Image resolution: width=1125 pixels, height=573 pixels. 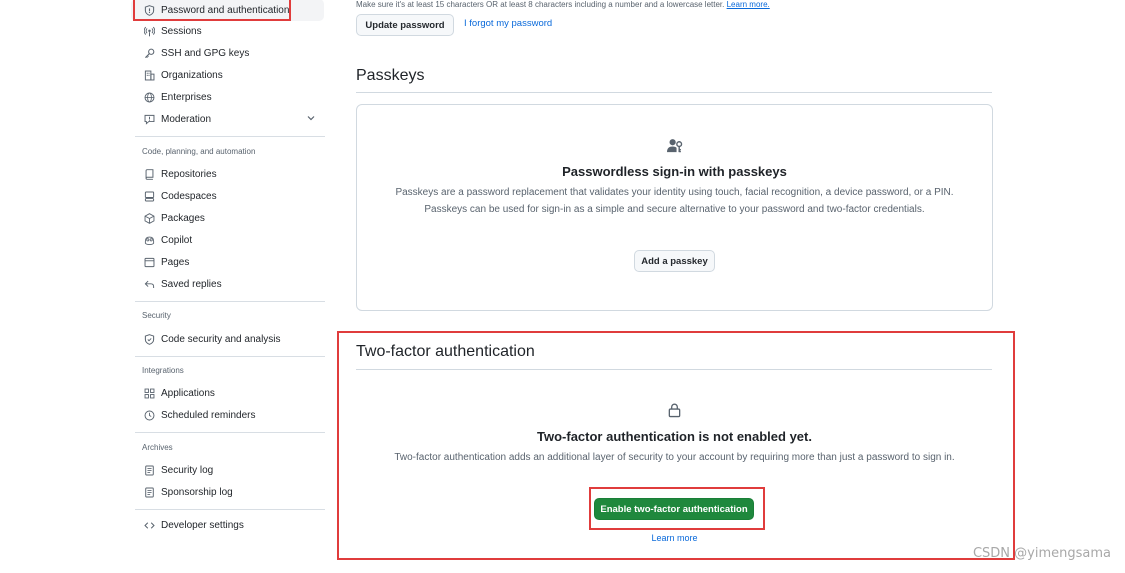 What do you see at coordinates (212, 10) in the screenshot?
I see `highlight-box-password-nav` at bounding box center [212, 10].